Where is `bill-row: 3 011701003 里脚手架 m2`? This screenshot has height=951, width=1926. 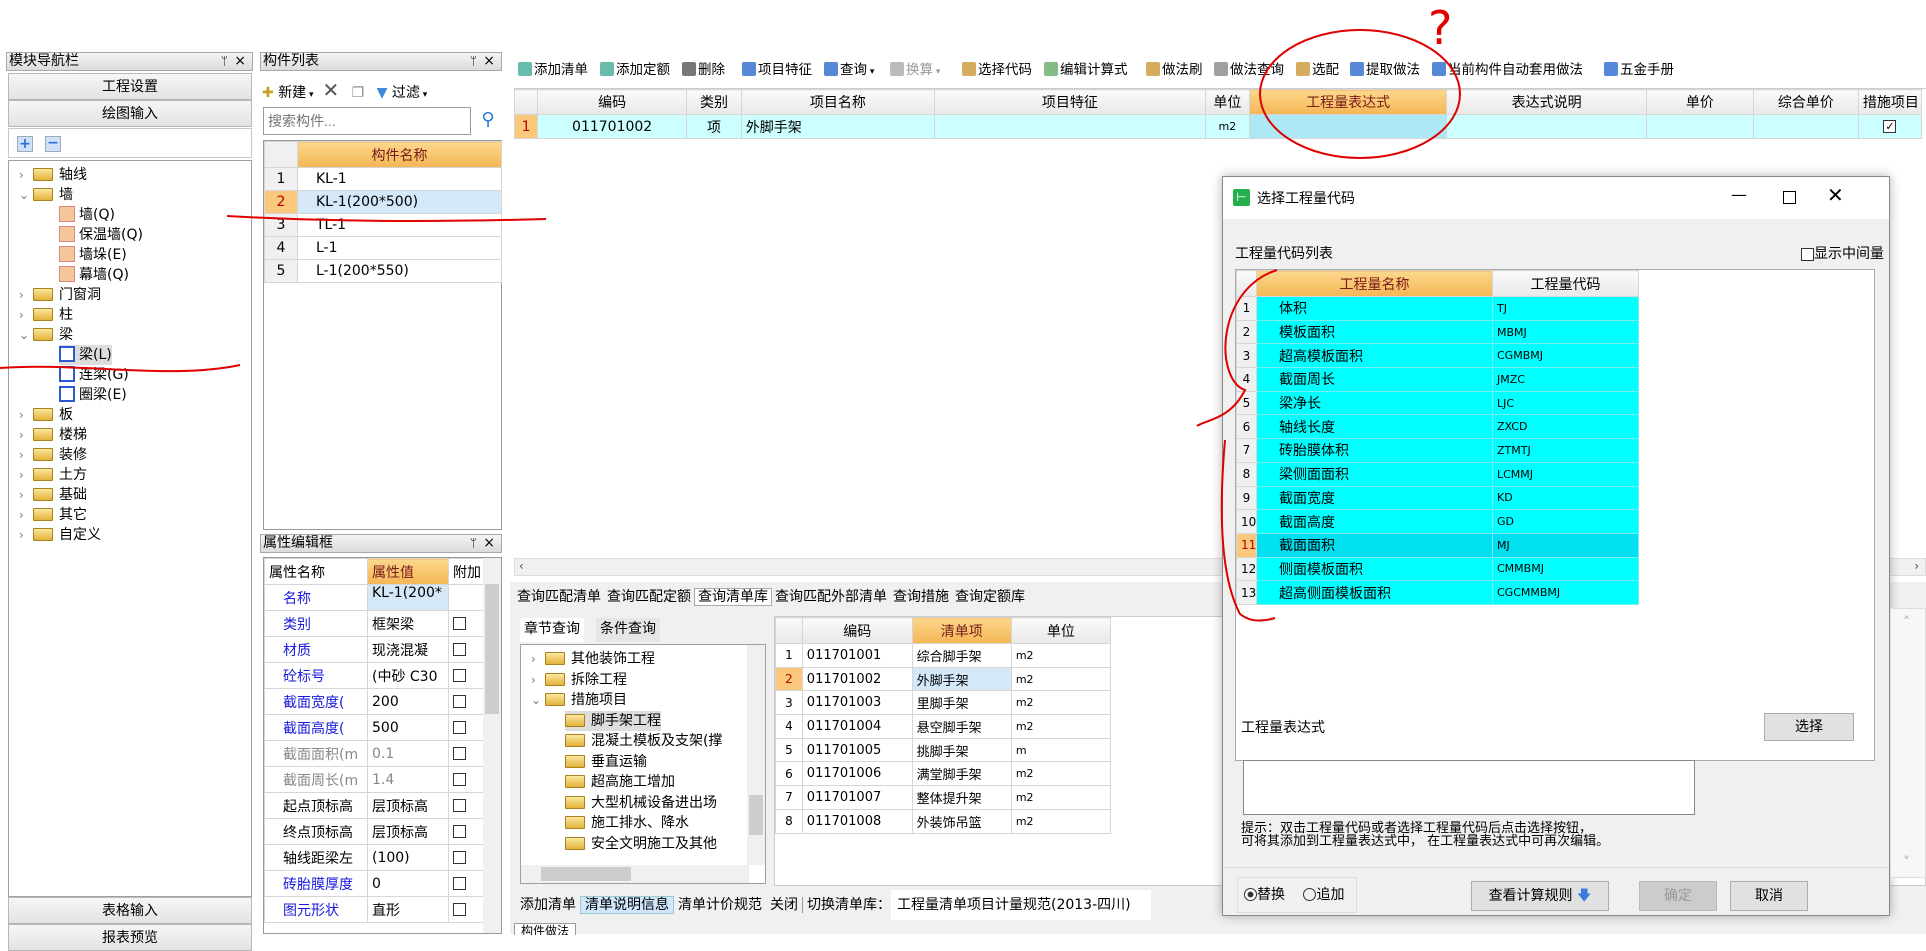 bill-row: 3 011701003 里脚手架 m2 is located at coordinates (943, 703).